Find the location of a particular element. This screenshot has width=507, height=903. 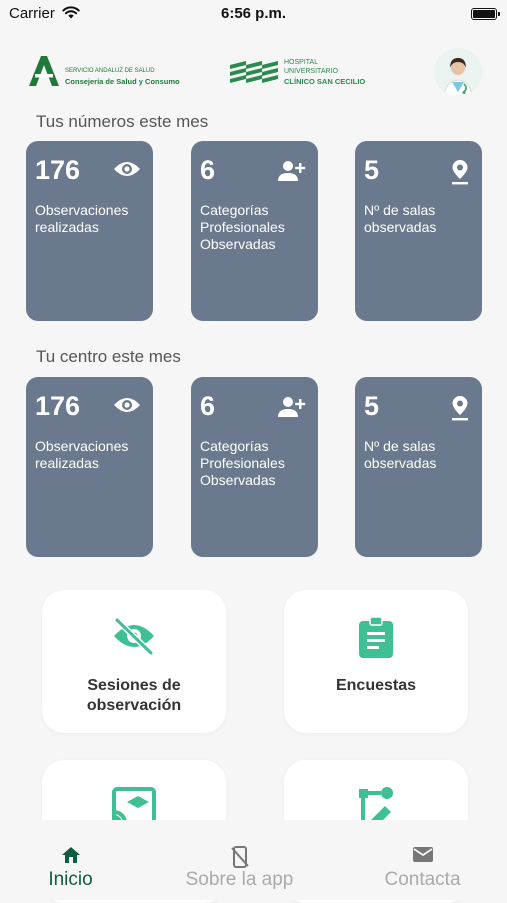

doctor-avatar is located at coordinates (458, 72).